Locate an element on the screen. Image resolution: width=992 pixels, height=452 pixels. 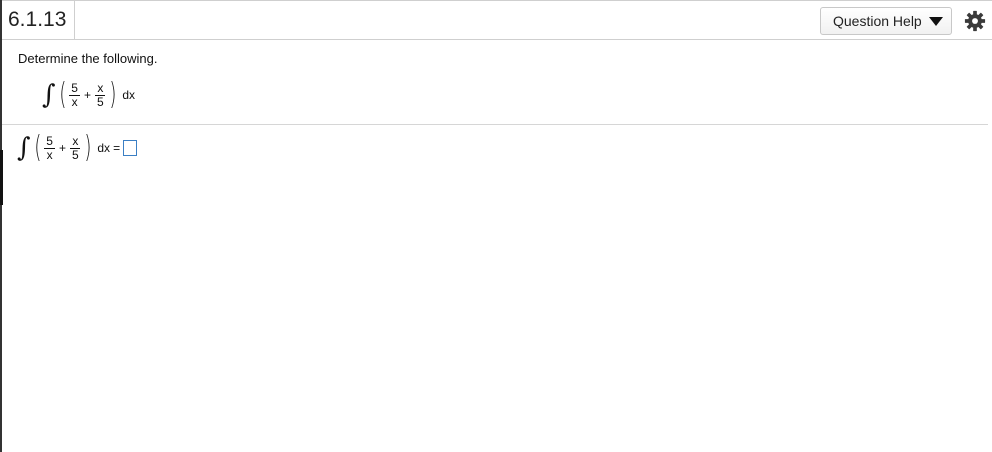
caret-down-icon is located at coordinates (935, 21).